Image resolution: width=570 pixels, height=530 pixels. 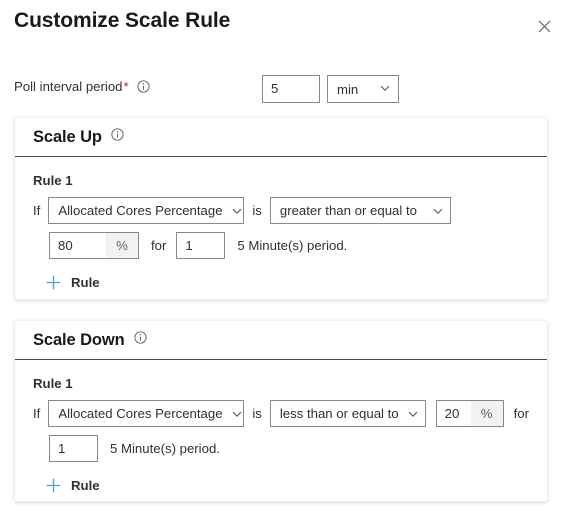 What do you see at coordinates (126, 86) in the screenshot?
I see `required-asterisk: *` at bounding box center [126, 86].